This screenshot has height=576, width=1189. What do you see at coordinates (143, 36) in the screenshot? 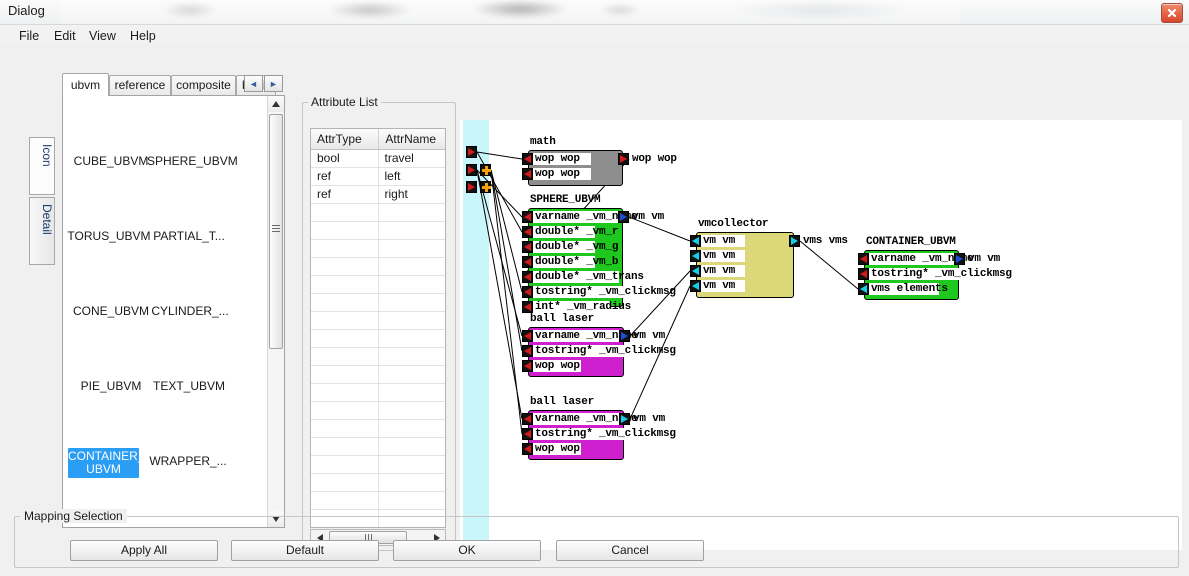
I see `menu-item-help: Help` at bounding box center [143, 36].